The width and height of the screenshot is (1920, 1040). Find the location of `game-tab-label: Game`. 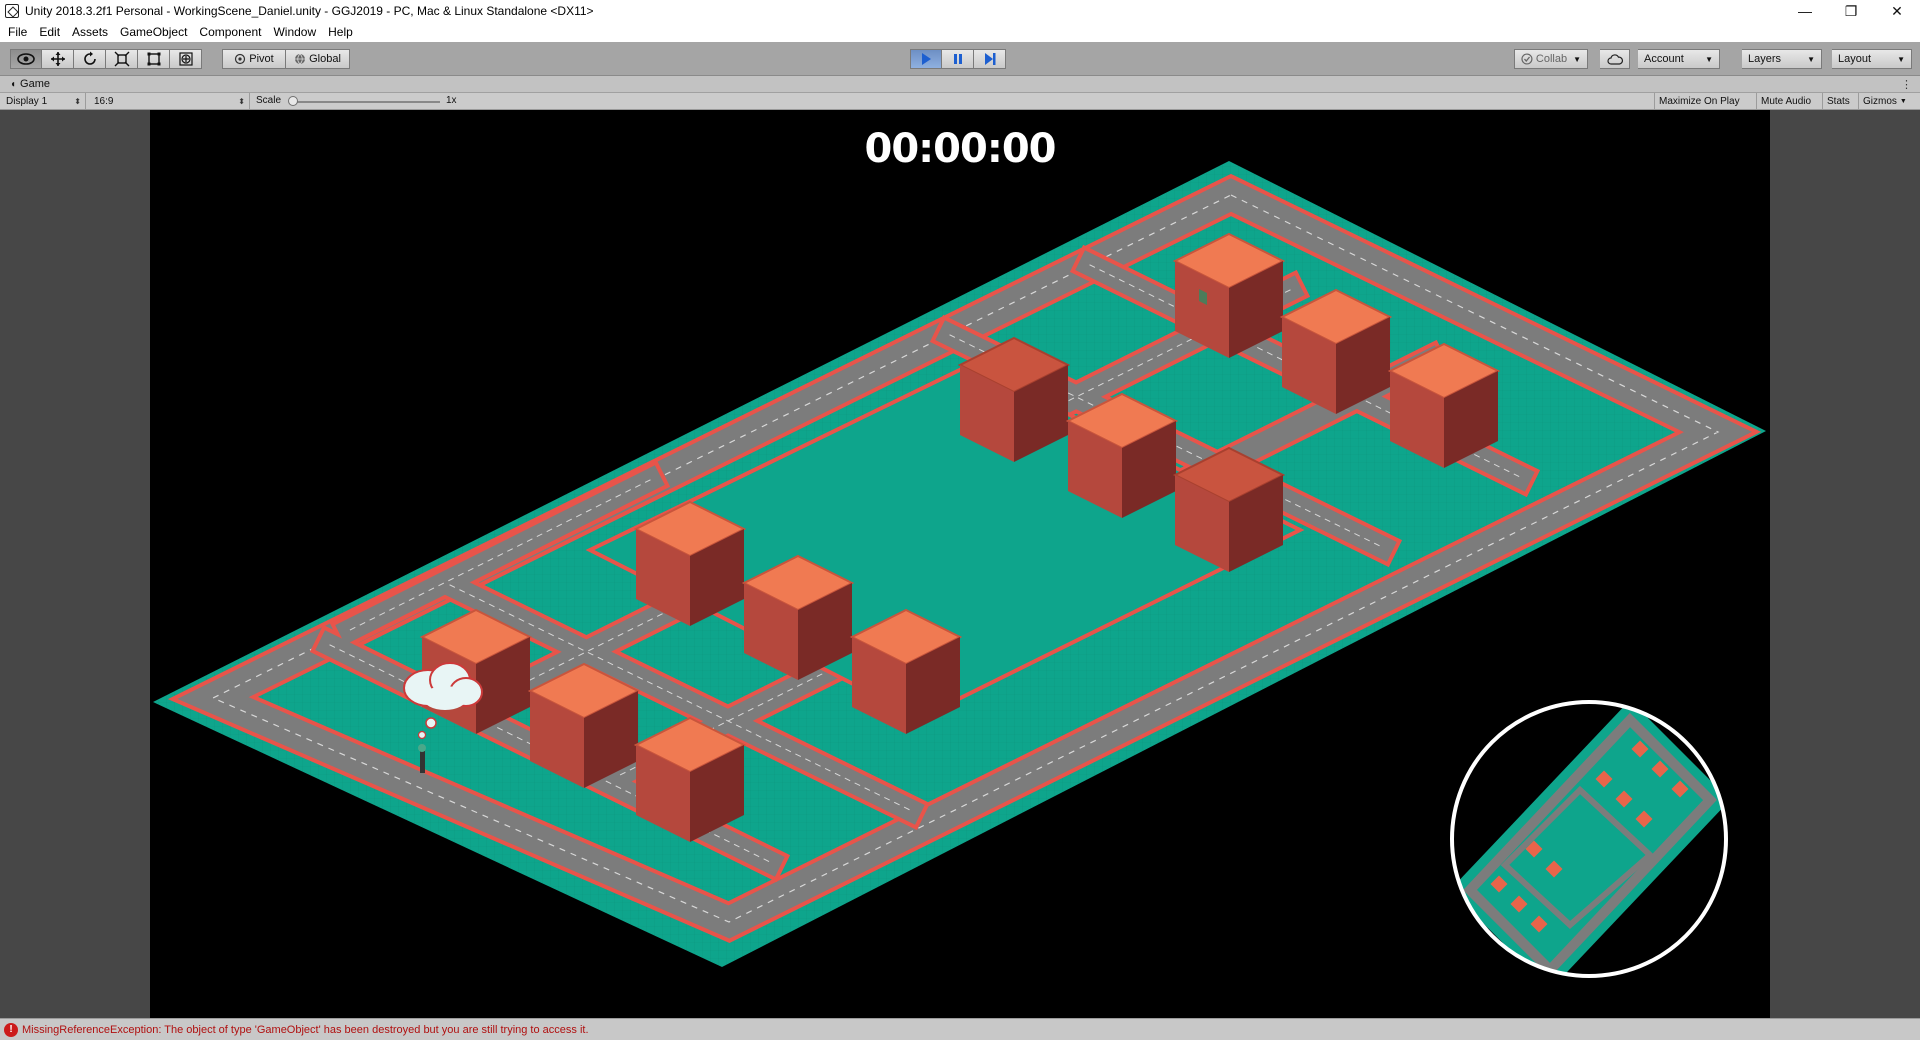

game-tab-label: Game is located at coordinates (35, 84).